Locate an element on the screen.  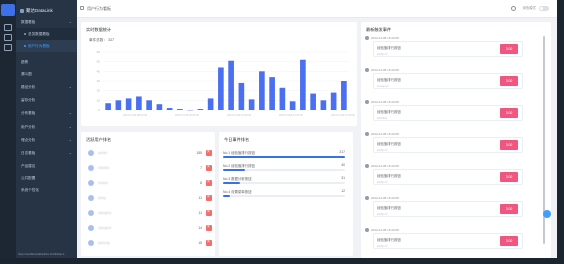
monitor-icon is located at coordinates (8, 10).